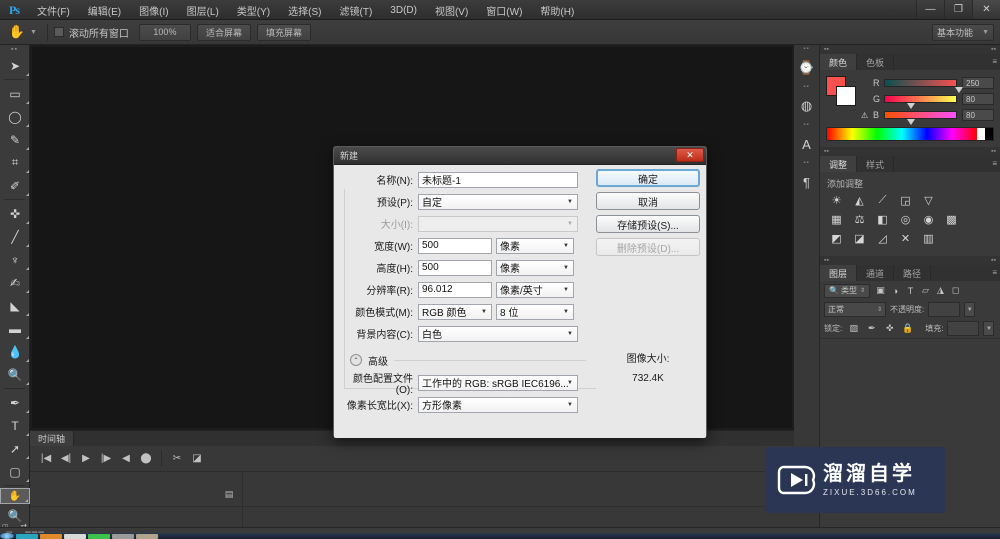 The height and width of the screenshot is (539, 1000). Describe the element at coordinates (17, 32) in the screenshot. I see `hand-tool-icon: ✋` at that location.